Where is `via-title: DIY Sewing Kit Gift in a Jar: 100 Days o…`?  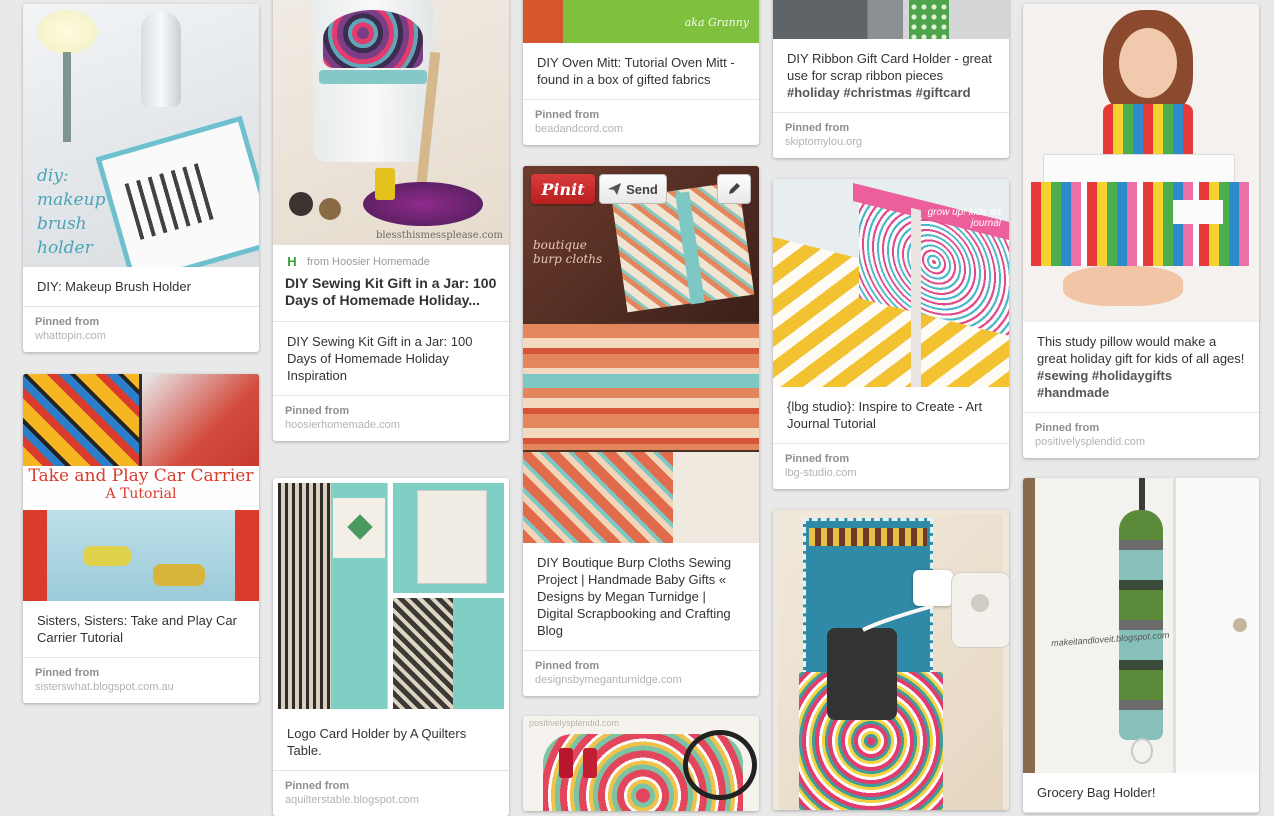
via-title: DIY Sewing Kit Gift in a Jar: 100 Days o… is located at coordinates (391, 292).